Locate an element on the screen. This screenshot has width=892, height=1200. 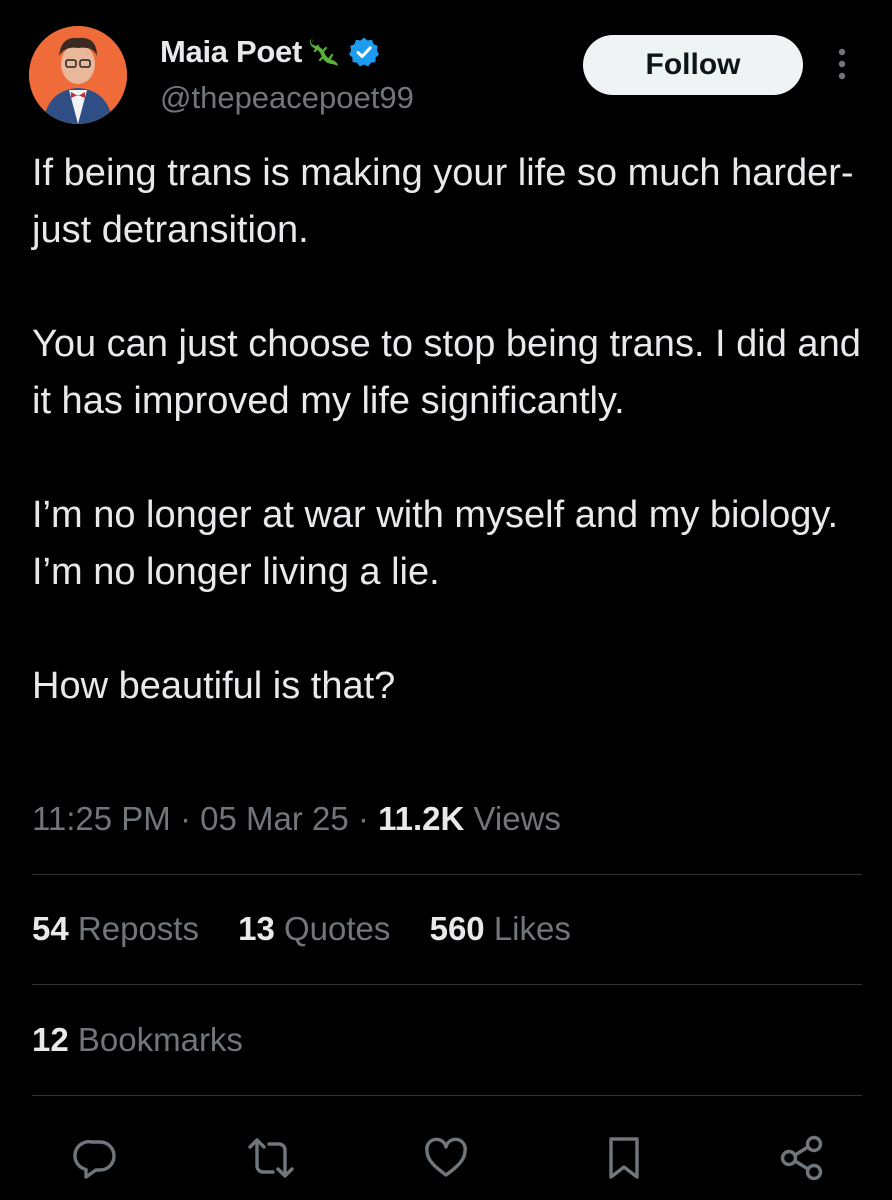
lizard-icon is located at coordinates (324, 52).